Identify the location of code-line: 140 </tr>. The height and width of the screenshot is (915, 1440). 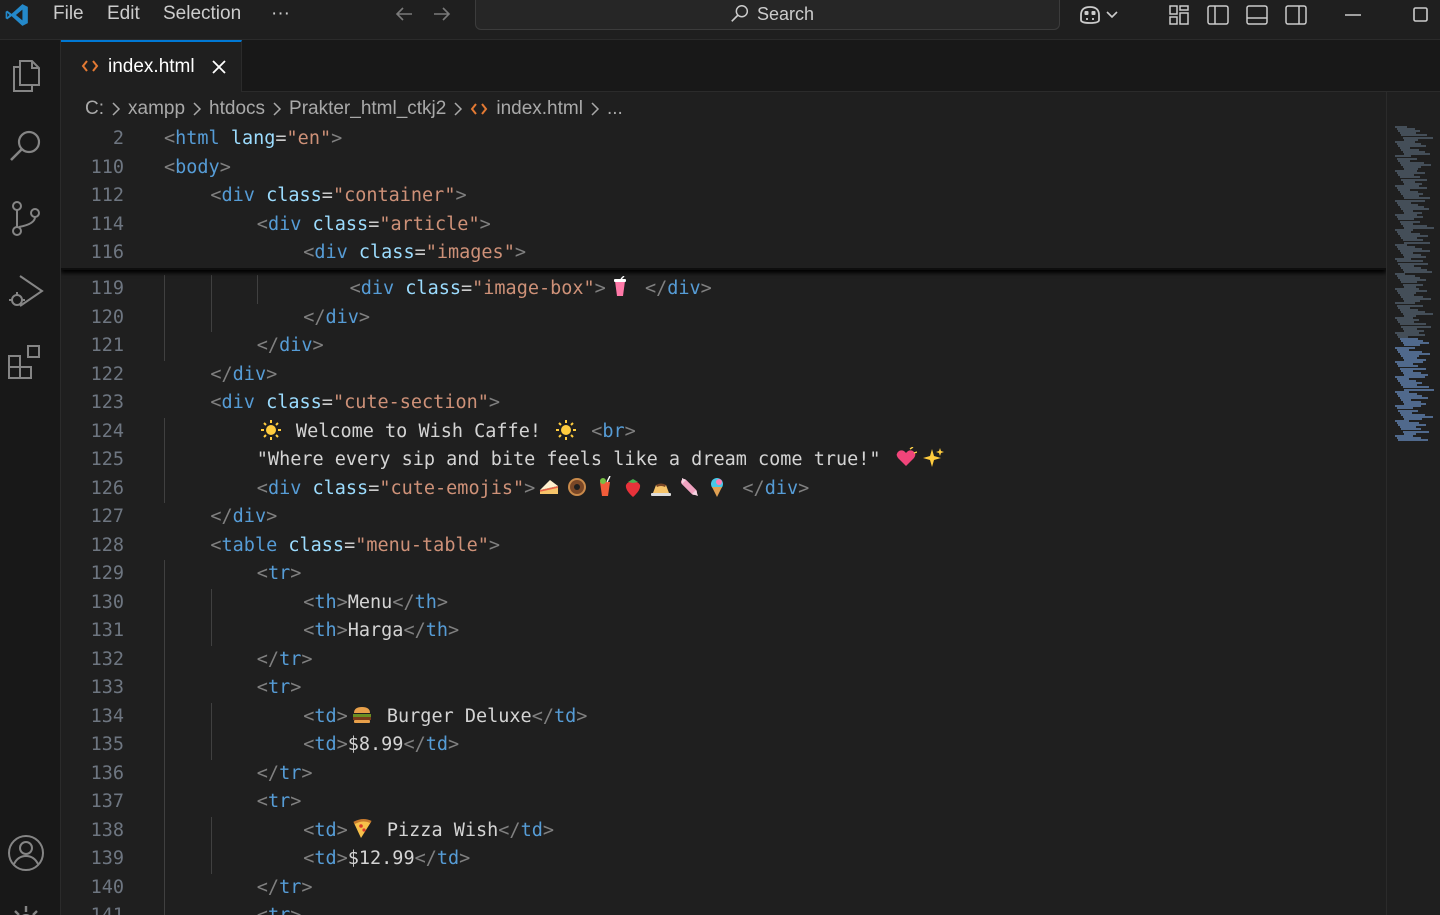
(723, 888).